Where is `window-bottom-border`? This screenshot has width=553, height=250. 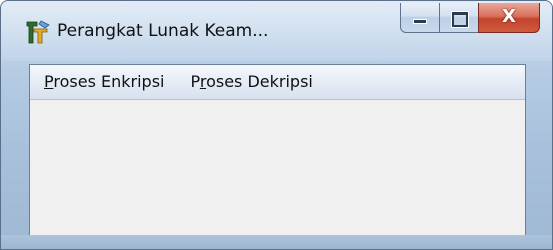
window-bottom-border is located at coordinates (276, 242).